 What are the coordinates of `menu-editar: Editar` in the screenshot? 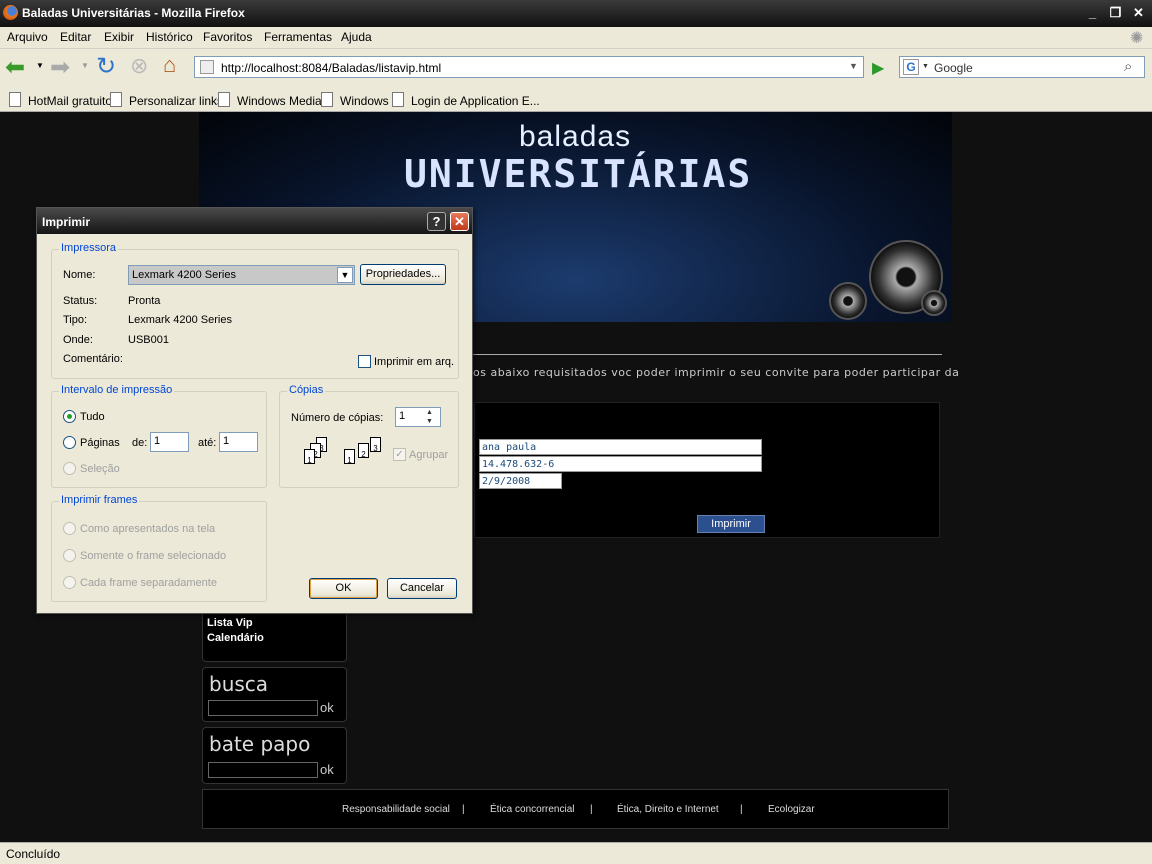 It's located at (75, 37).